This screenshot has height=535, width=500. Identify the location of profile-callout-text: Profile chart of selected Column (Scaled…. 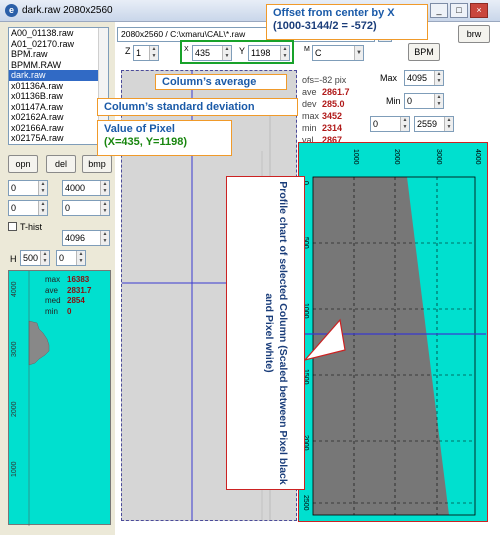
(276, 333).